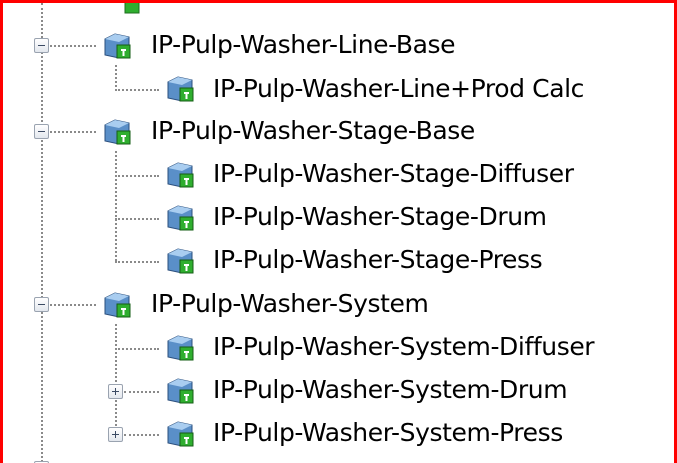  I want to click on tree-item-label: IP-Pulp-Washer-Line-Base, so click(303, 45).